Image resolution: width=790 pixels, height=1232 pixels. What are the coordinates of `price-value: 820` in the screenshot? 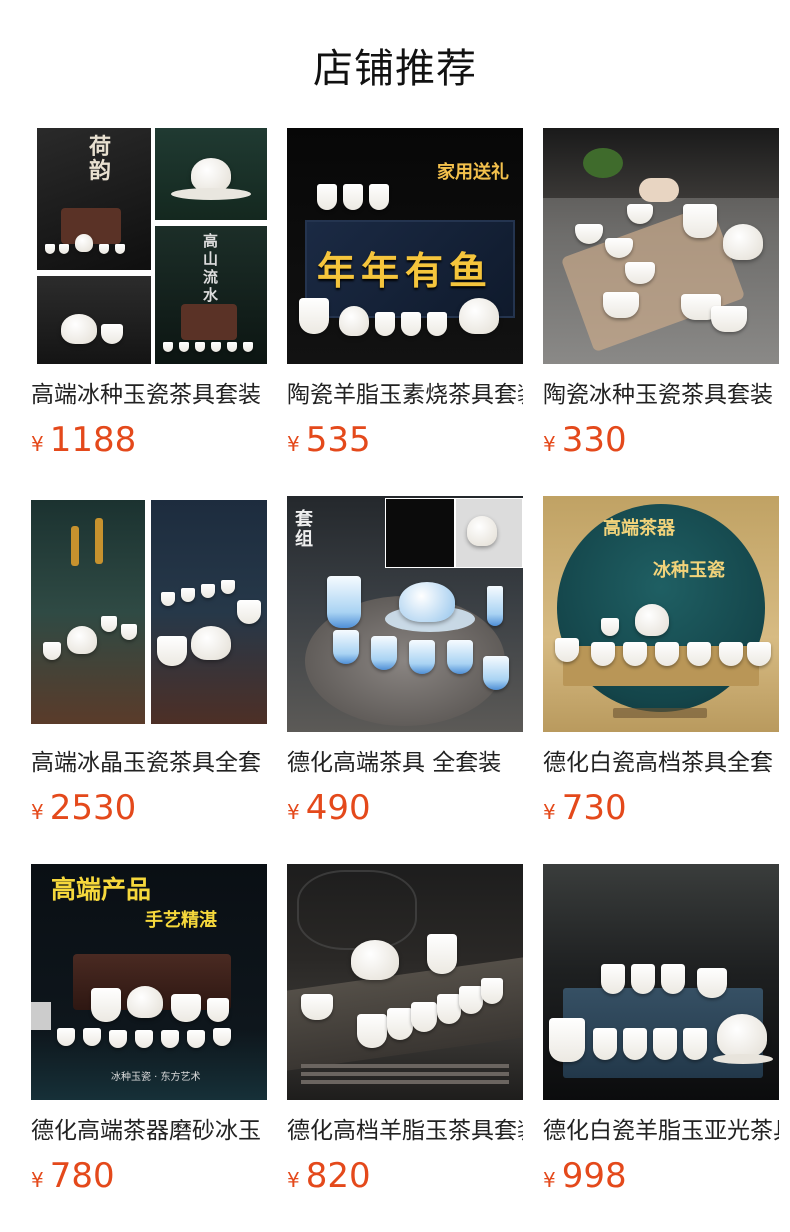 It's located at (338, 1176).